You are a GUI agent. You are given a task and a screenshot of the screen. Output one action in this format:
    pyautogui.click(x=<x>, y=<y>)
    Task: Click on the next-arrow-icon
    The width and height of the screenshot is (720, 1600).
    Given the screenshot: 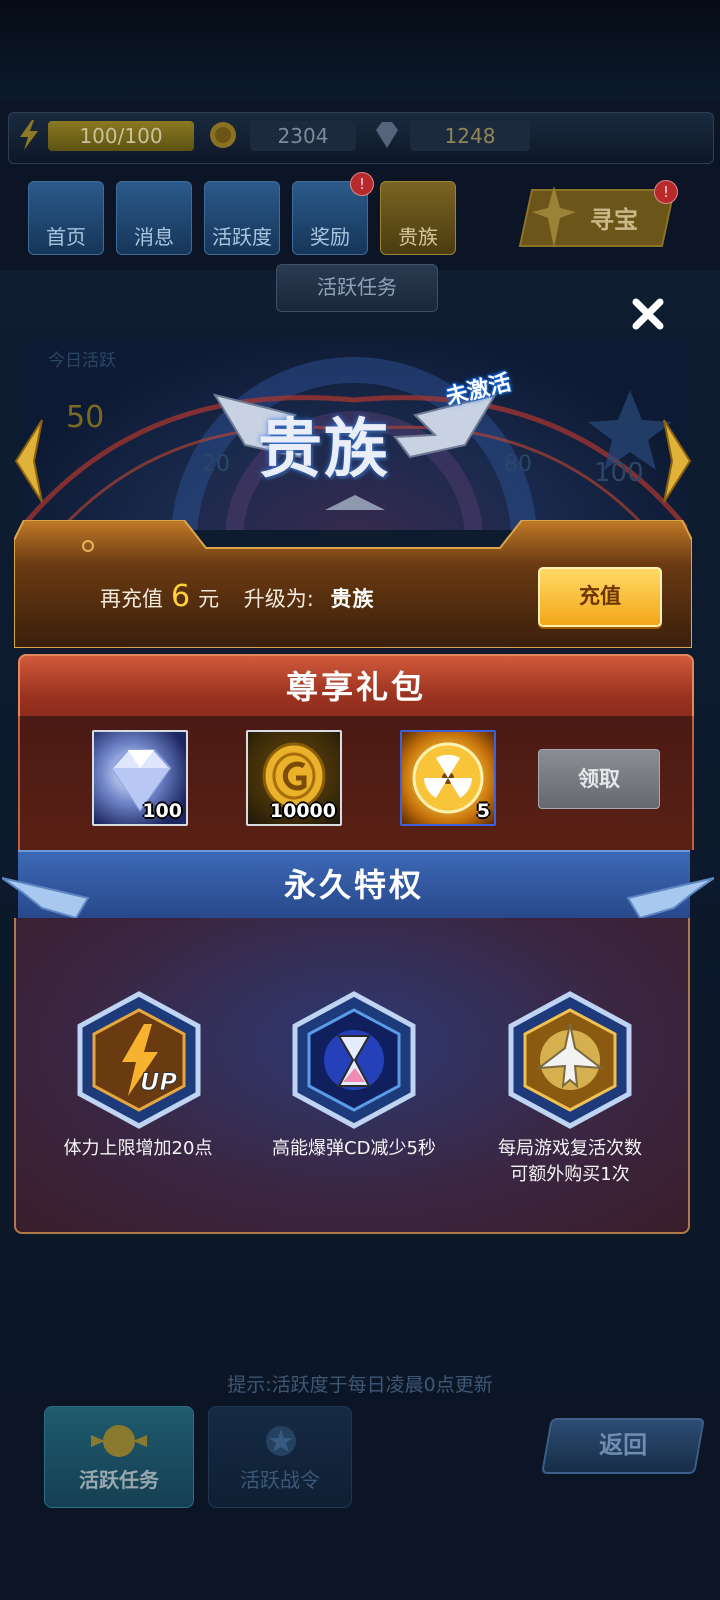 What is the action you would take?
    pyautogui.click(x=677, y=461)
    